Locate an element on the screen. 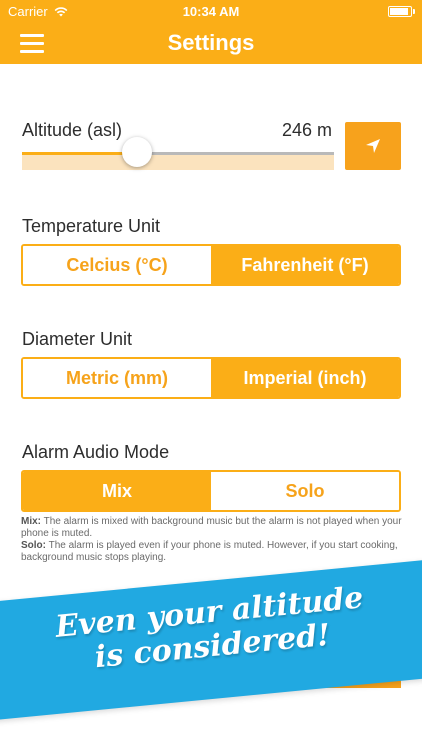  navigation-bar: Settings is located at coordinates (211, 44).